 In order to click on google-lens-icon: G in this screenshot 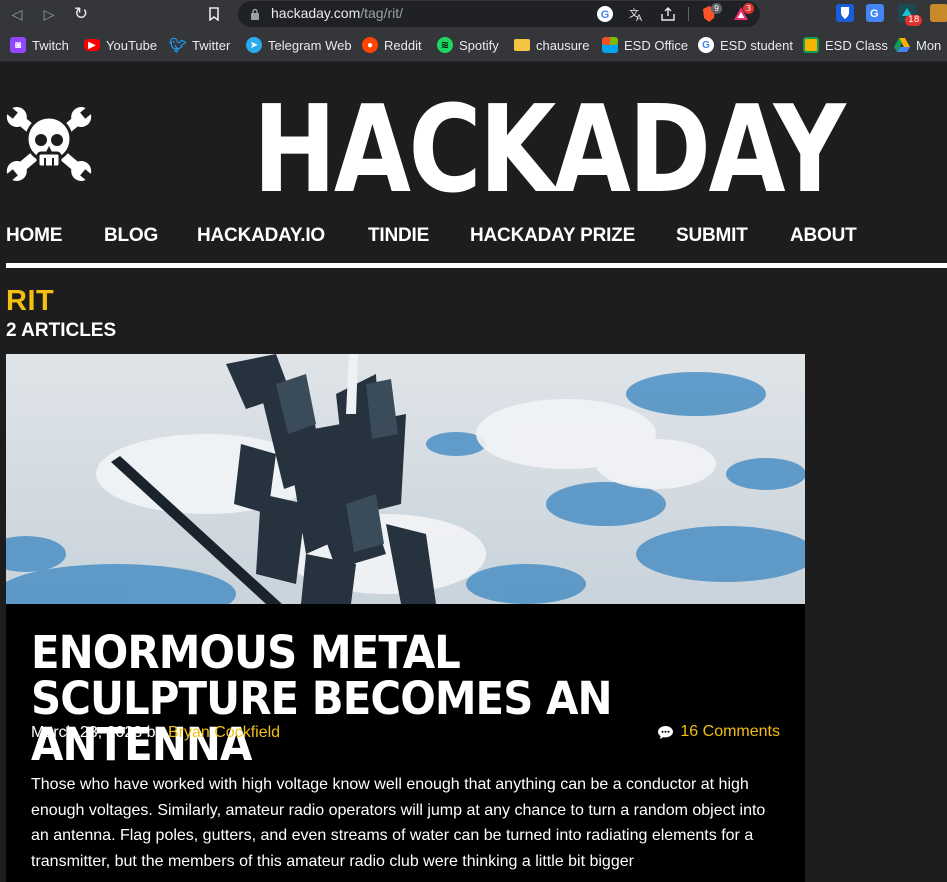, I will do `click(605, 14)`.